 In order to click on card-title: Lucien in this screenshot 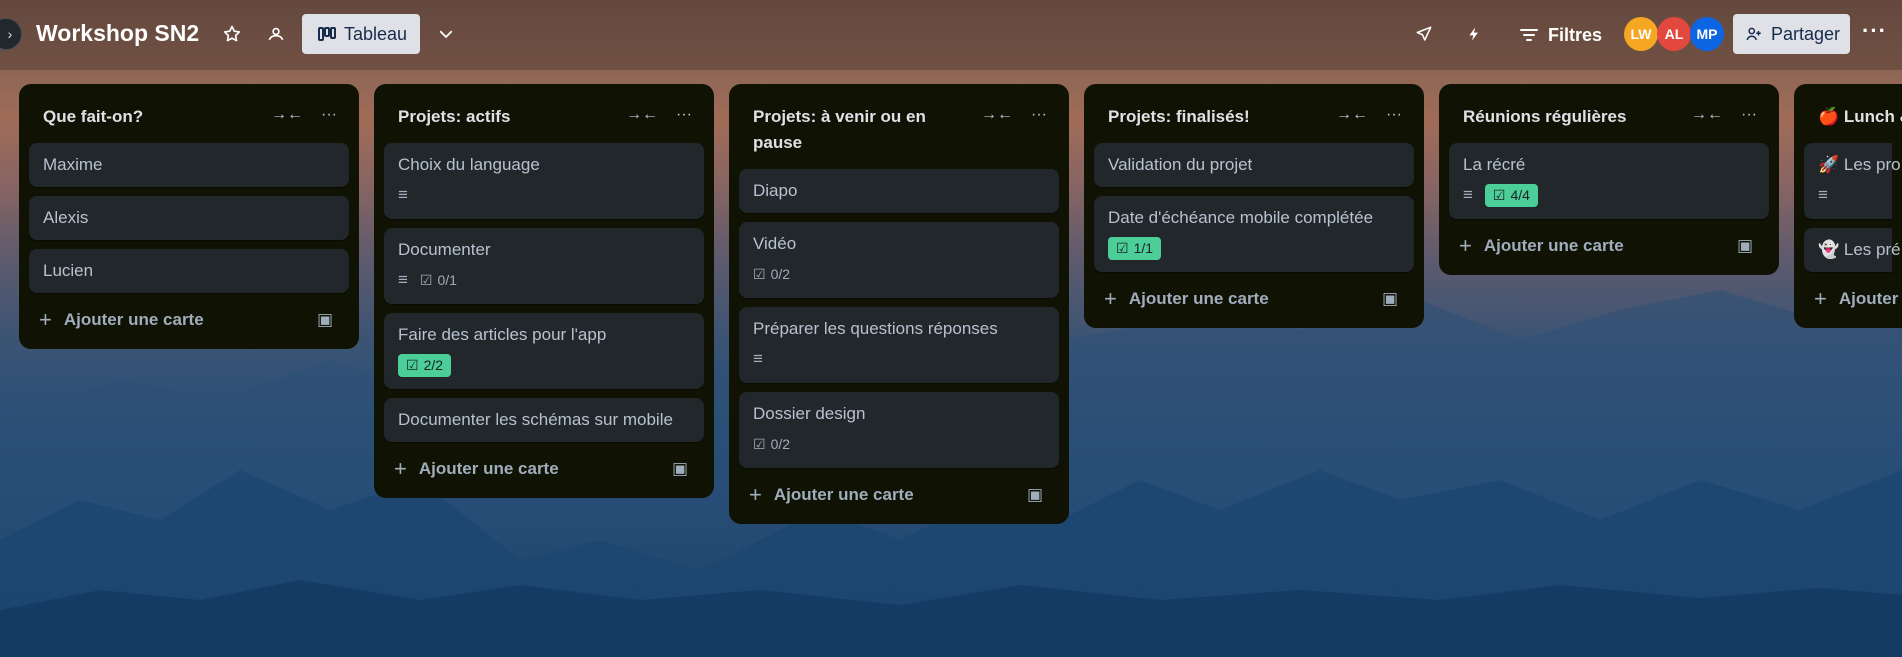, I will do `click(68, 270)`.